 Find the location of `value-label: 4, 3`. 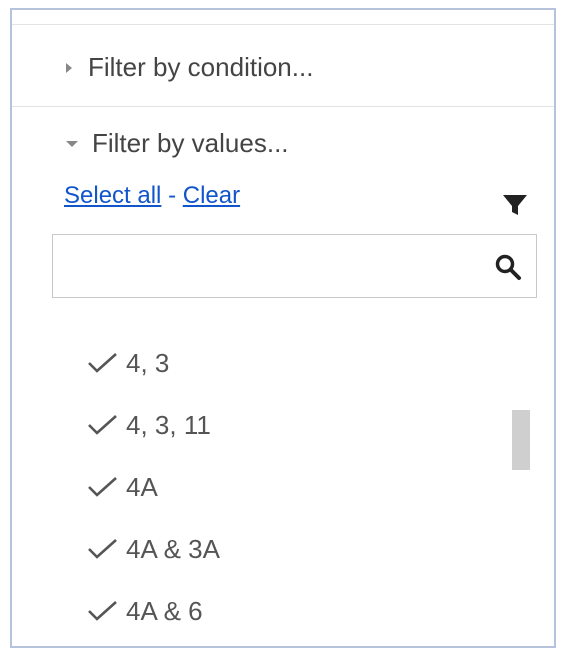

value-label: 4, 3 is located at coordinates (148, 362).